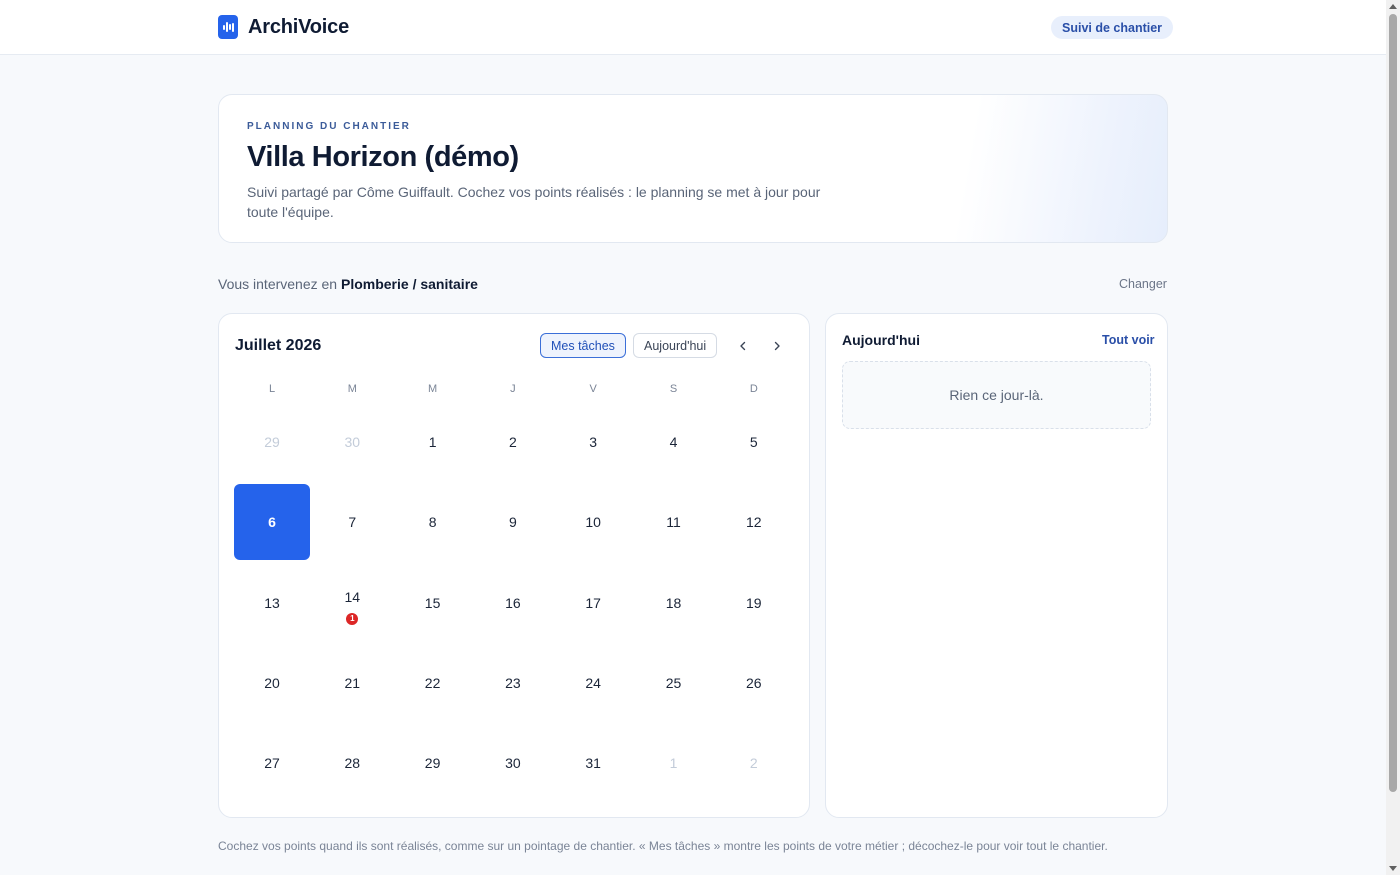  I want to click on day-number: 6, so click(272, 522).